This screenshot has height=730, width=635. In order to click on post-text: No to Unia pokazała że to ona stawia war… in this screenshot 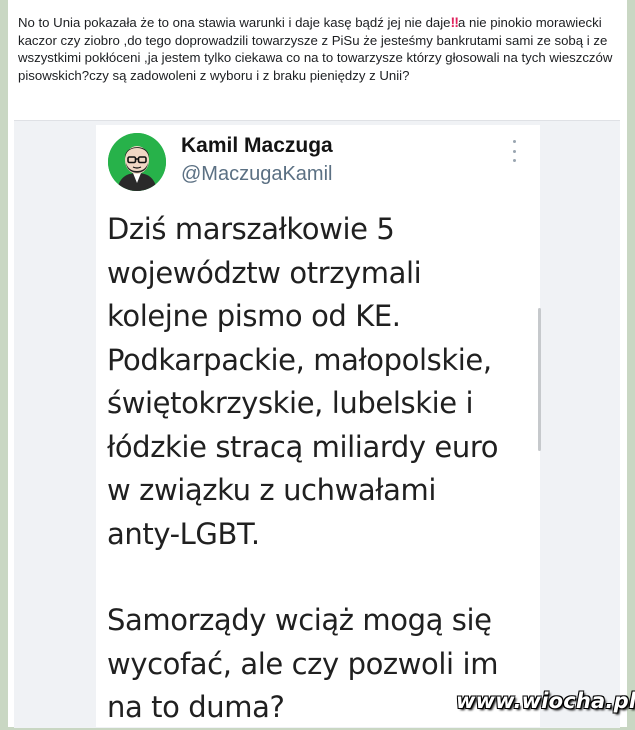, I will do `click(316, 49)`.